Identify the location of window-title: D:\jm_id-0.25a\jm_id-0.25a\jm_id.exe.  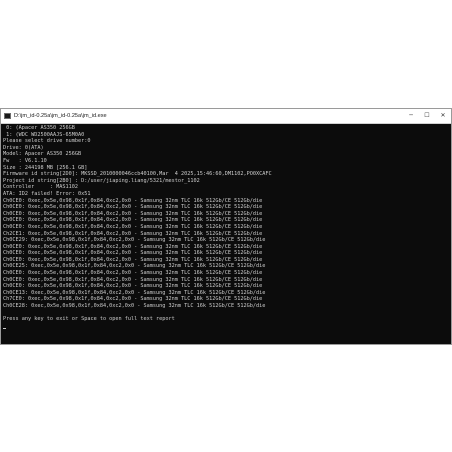
(60, 116).